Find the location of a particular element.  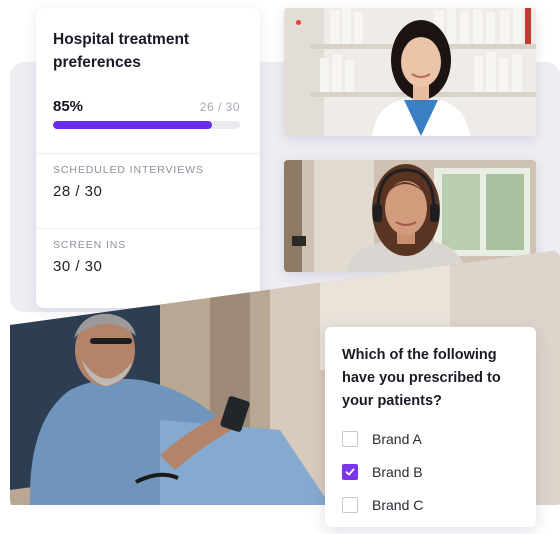

recording-indicator-icon is located at coordinates (298, 22).